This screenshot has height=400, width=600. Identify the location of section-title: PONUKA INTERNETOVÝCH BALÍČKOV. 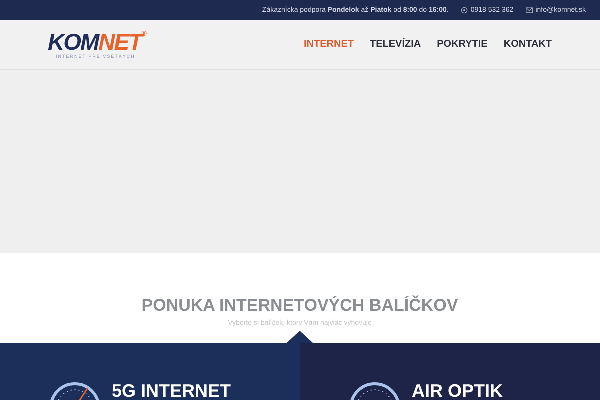
(300, 305).